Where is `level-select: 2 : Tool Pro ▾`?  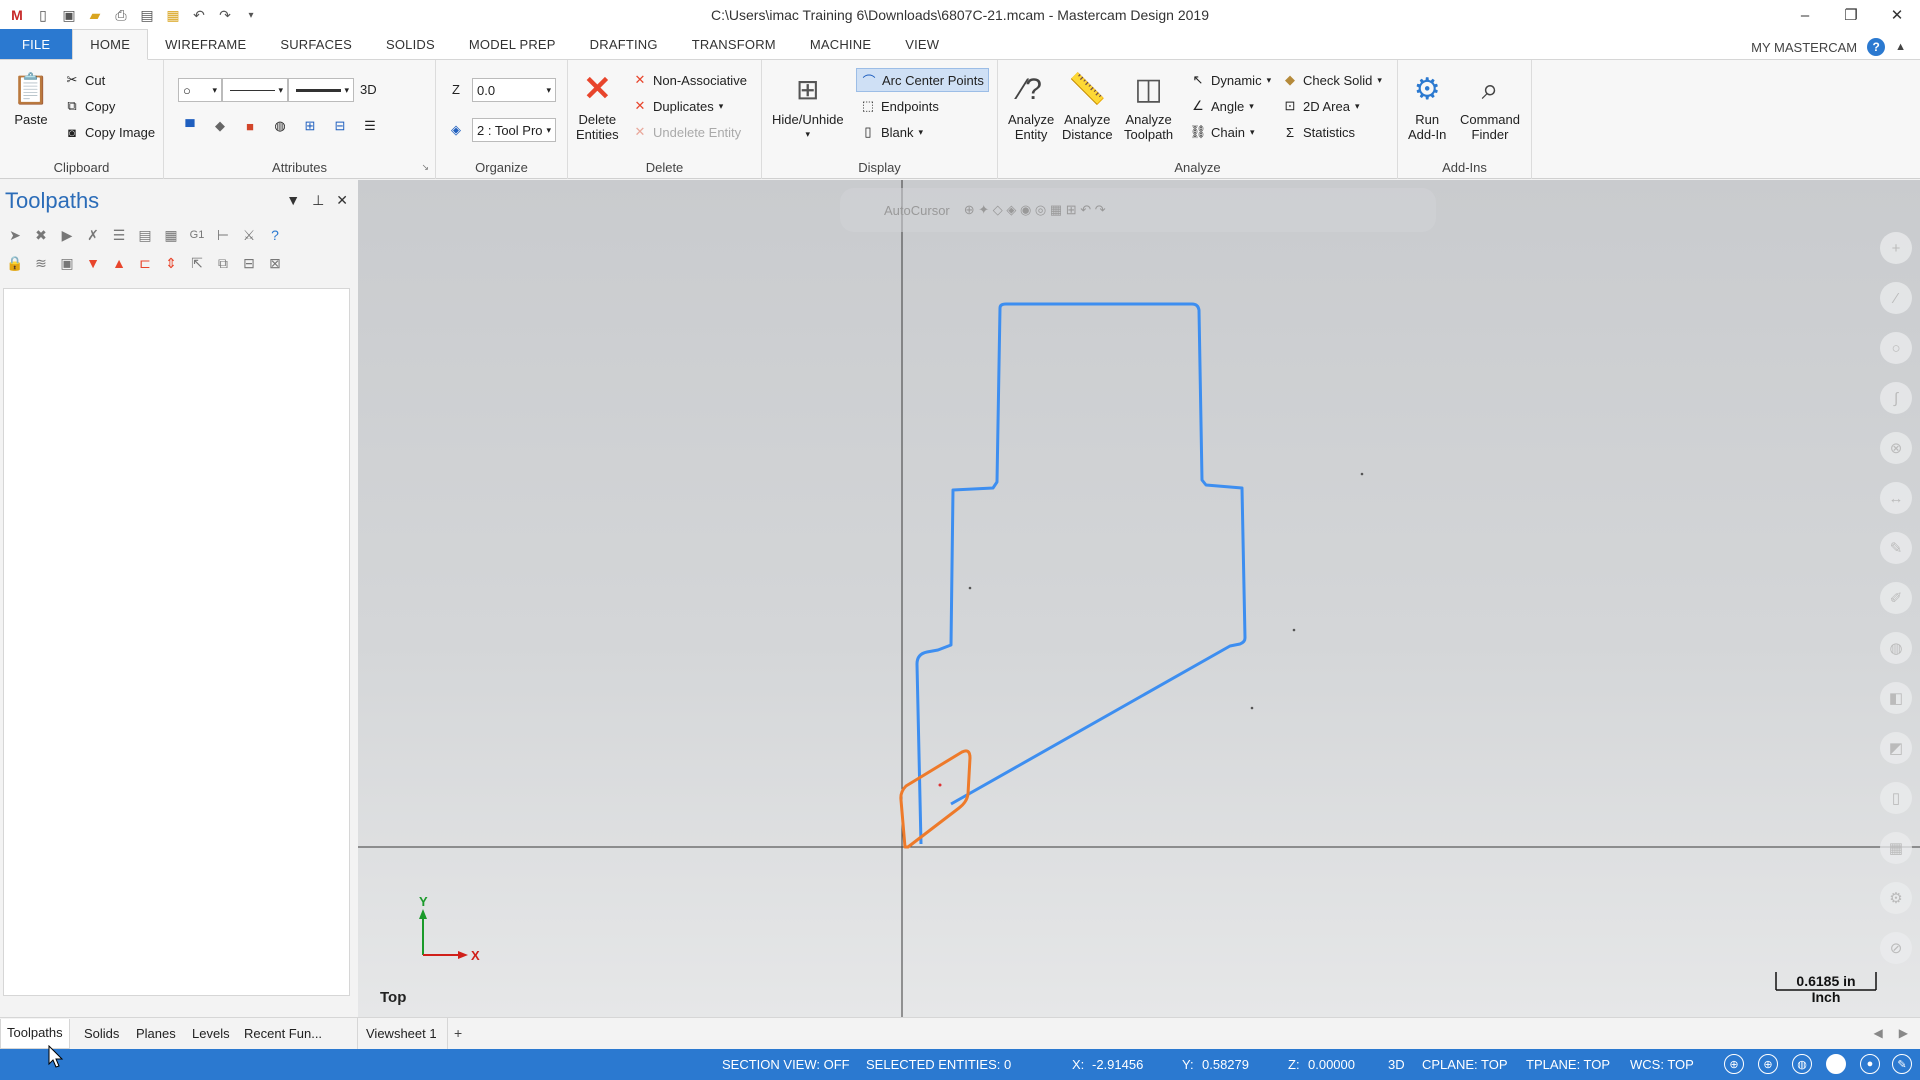
level-select: 2 : Tool Pro ▾ is located at coordinates (514, 130).